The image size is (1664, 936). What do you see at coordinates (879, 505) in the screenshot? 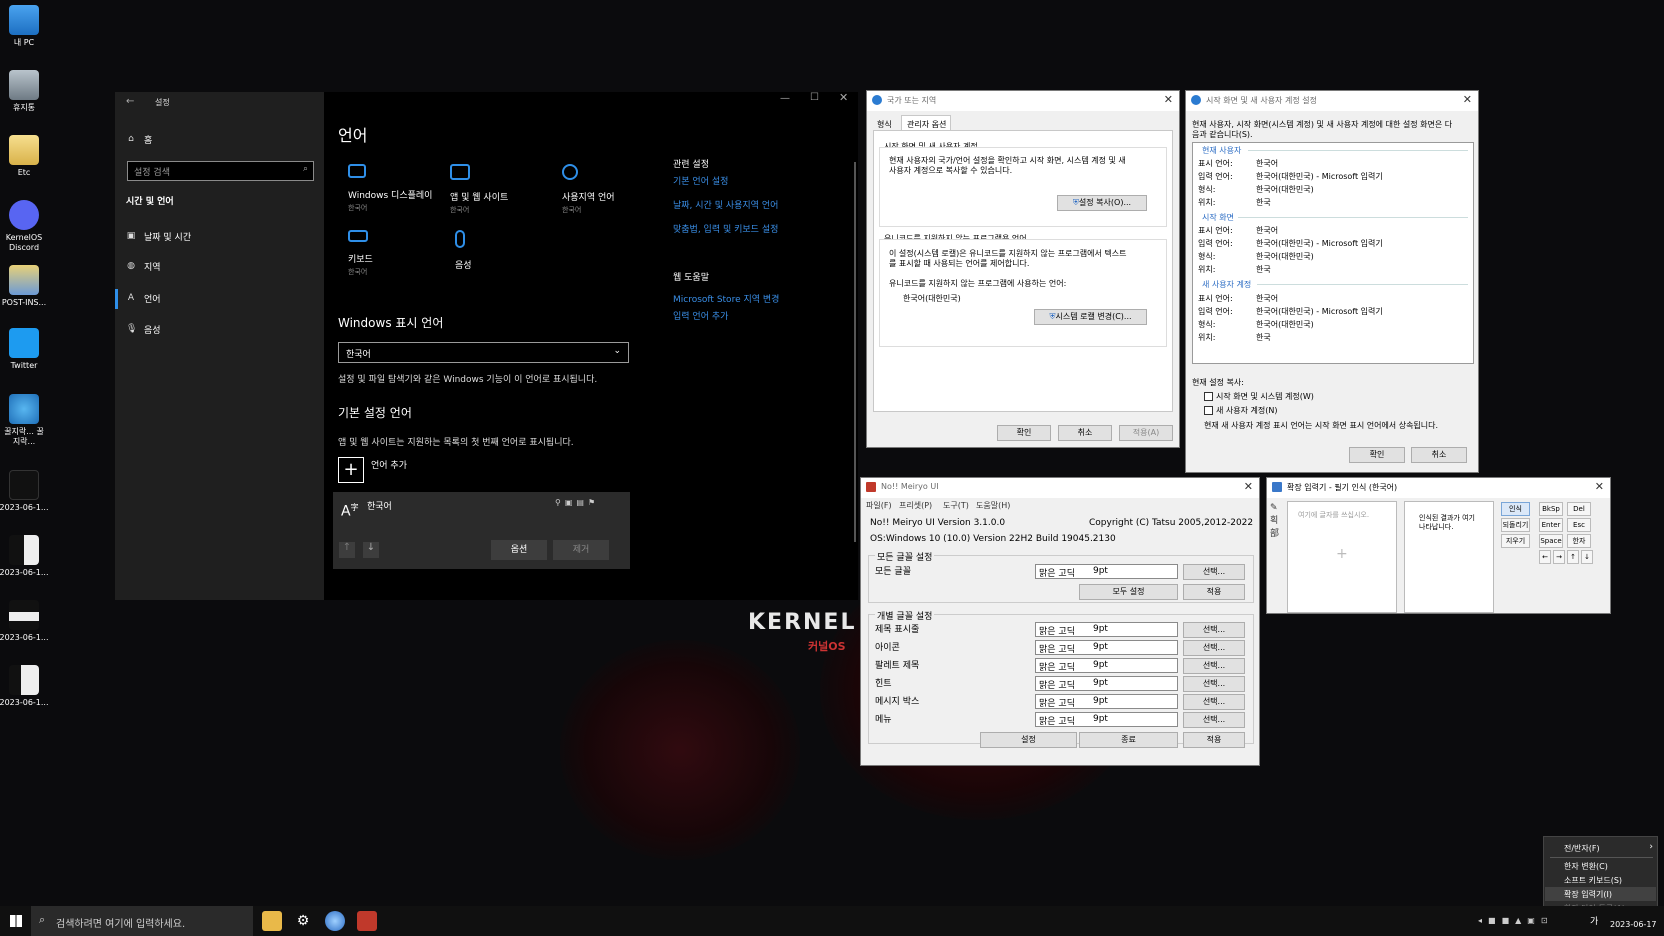
I see `menu-file: 파일(F)` at bounding box center [879, 505].